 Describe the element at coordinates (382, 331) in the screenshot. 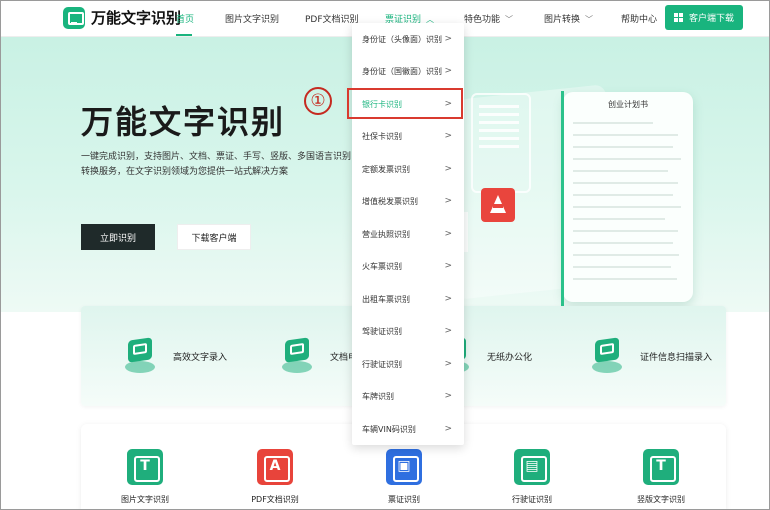

I see `menu-item-label: 驾驶证识别` at that location.